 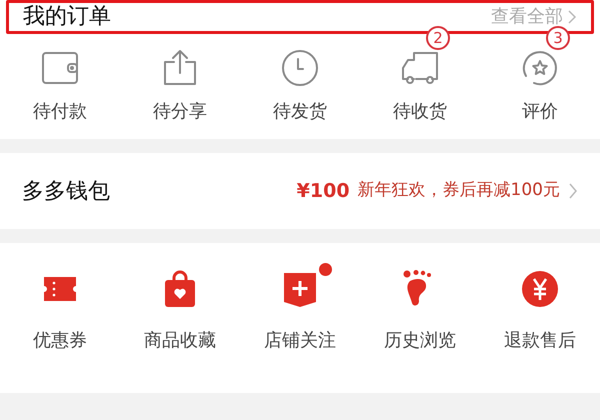 I want to click on star-icon, so click(x=540, y=68).